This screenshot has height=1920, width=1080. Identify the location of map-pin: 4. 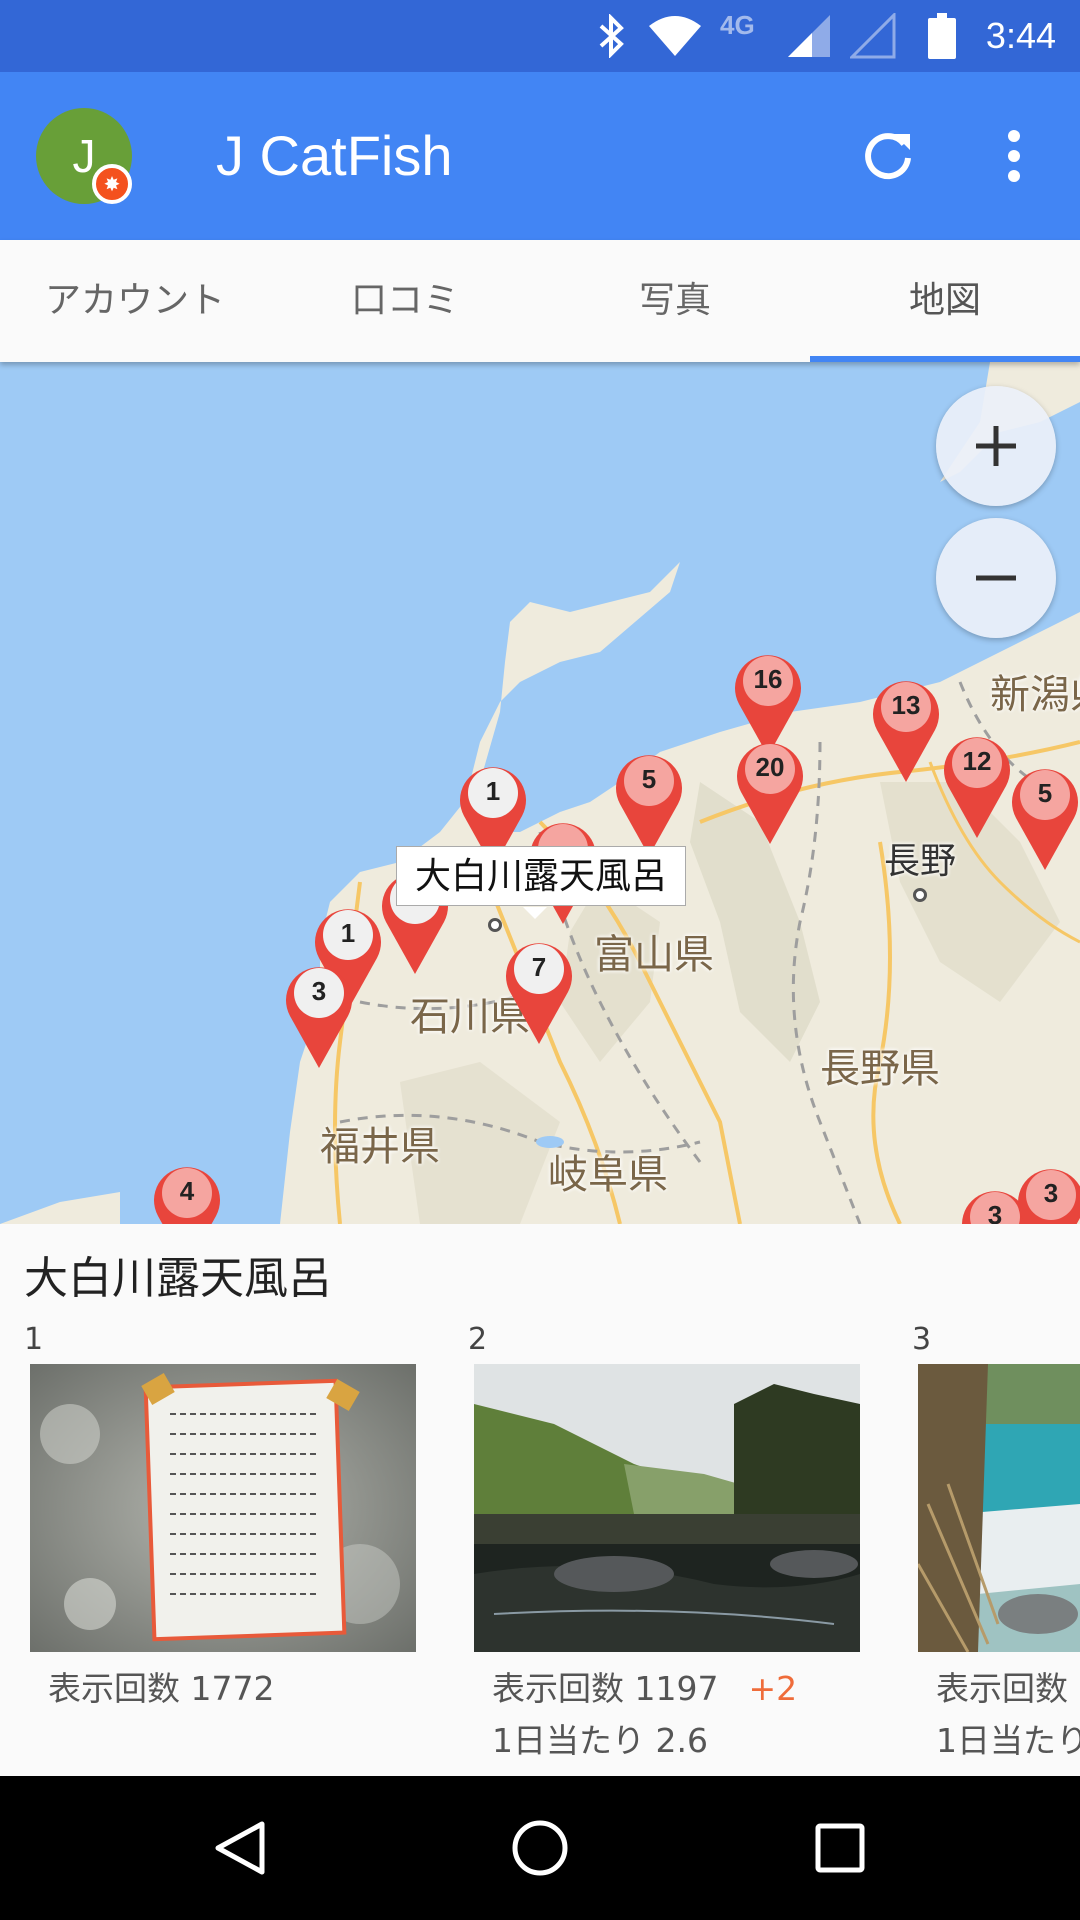
(187, 1192).